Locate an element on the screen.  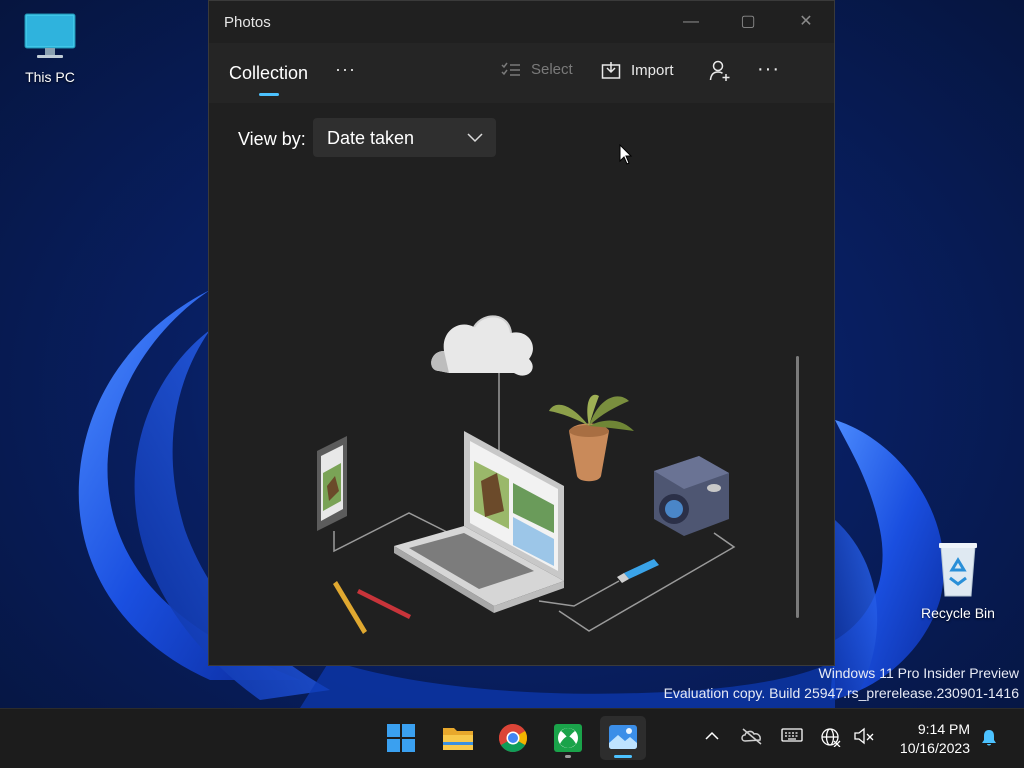
folder-icon is located at coordinates (458, 739).